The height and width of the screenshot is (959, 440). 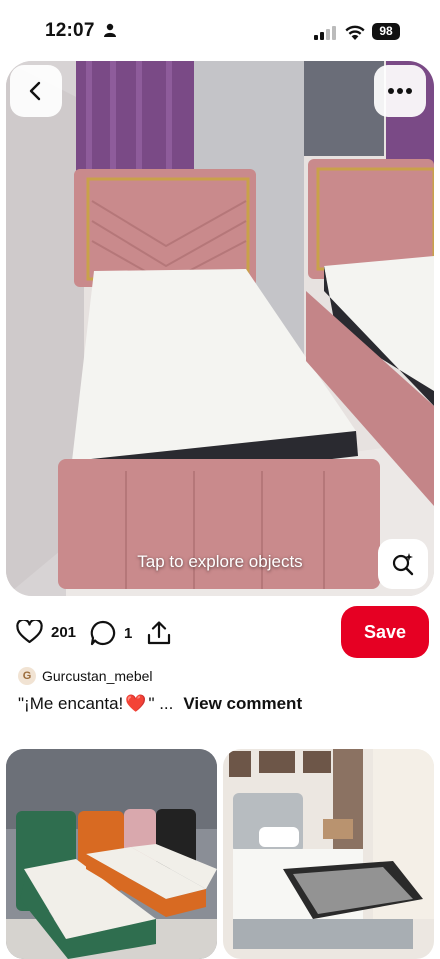 I want to click on back-button, so click(x=36, y=91).